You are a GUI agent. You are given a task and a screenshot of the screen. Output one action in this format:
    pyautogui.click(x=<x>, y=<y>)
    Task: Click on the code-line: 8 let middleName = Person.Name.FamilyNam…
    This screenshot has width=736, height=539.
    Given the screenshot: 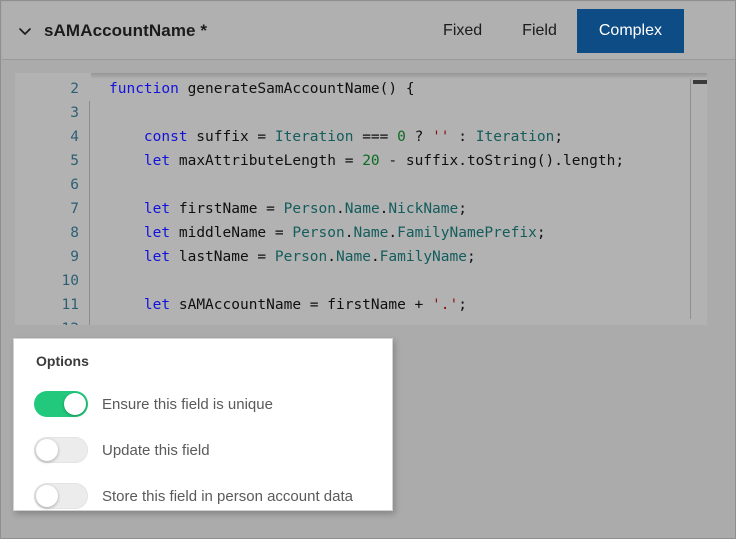 What is the action you would take?
    pyautogui.click(x=353, y=233)
    